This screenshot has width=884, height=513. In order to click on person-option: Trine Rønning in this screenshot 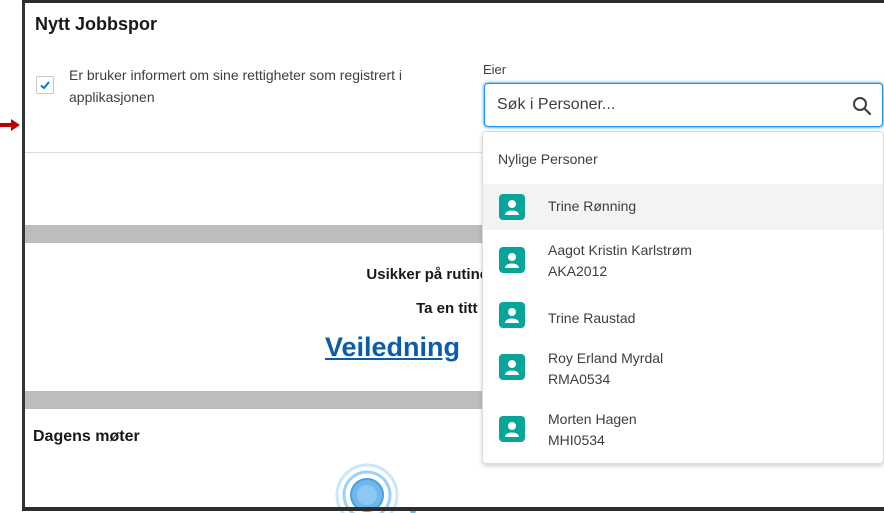, I will do `click(683, 207)`.